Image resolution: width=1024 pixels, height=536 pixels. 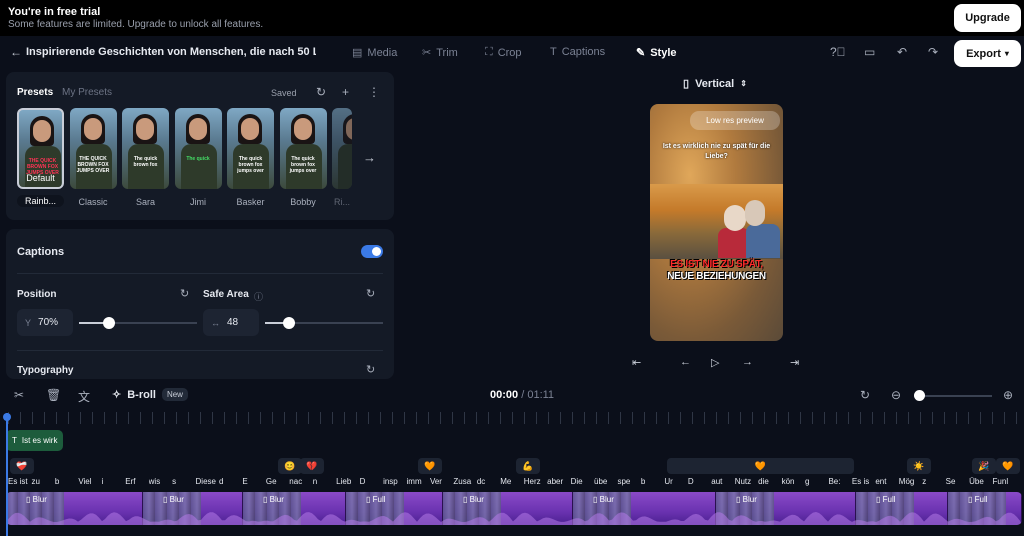 I want to click on caption-word: Es ist, so click(x=18, y=481).